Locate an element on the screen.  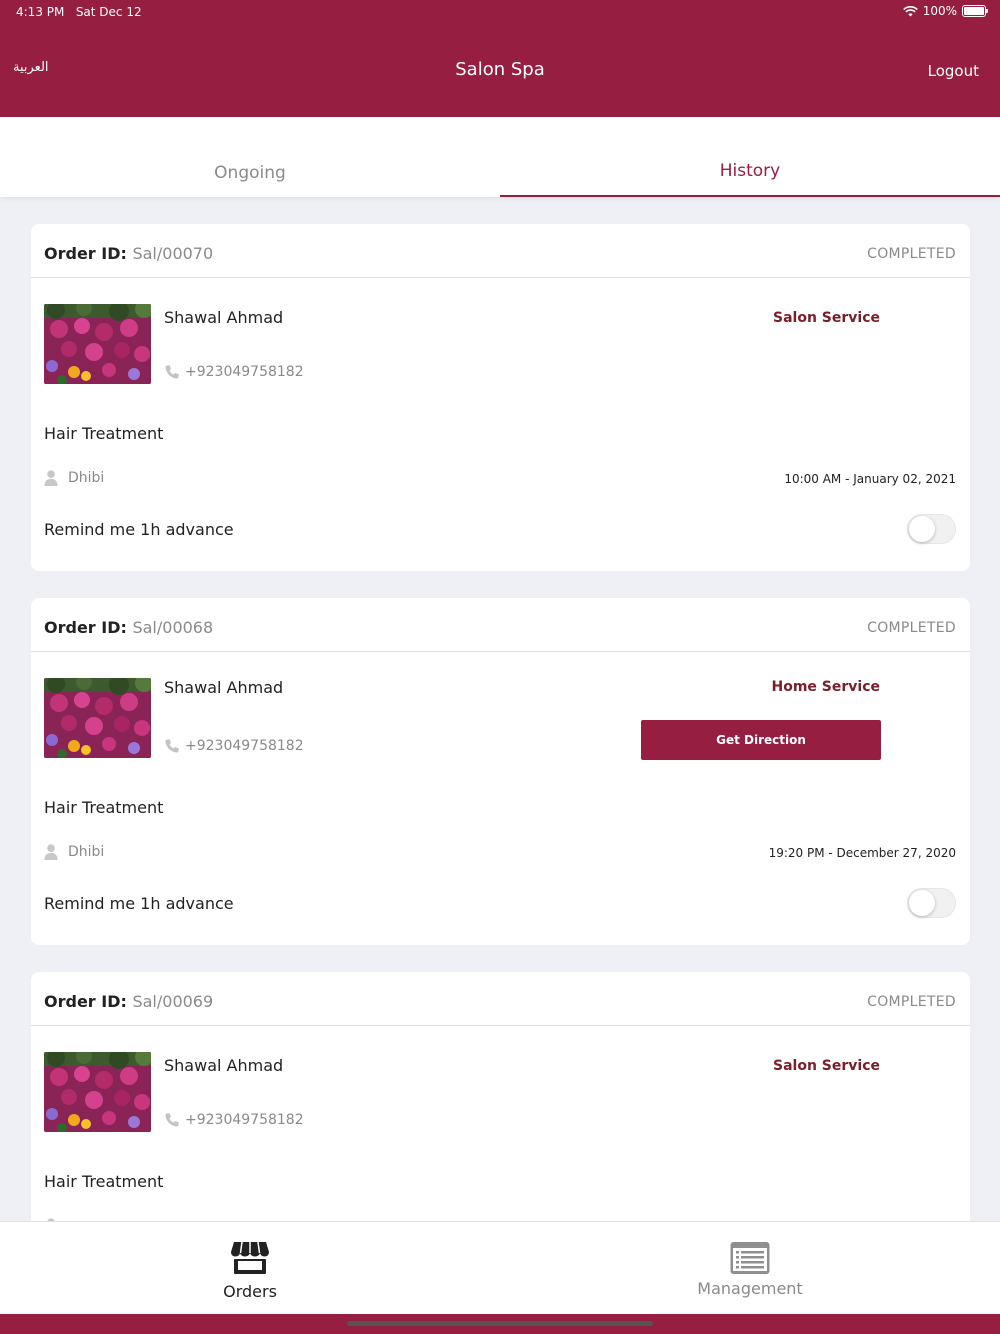
order-id-value: Sal/00069 is located at coordinates (173, 1001).